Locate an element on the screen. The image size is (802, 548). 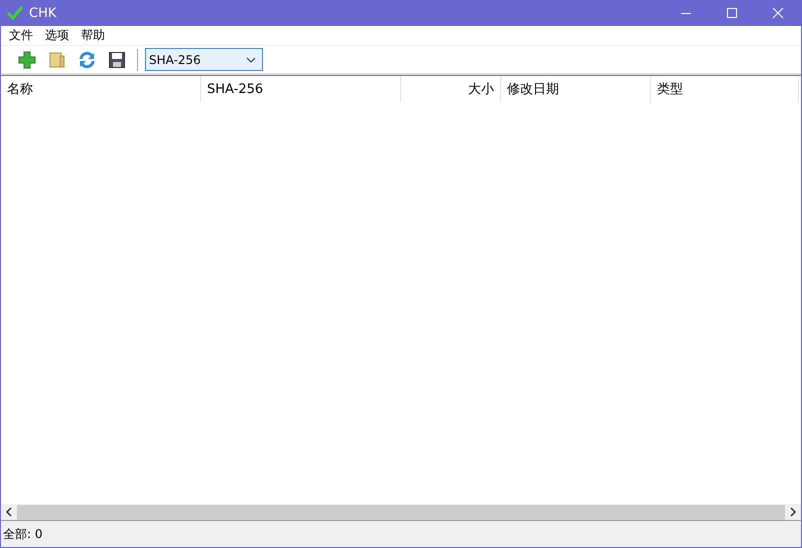
window-title: CHK is located at coordinates (42, 13).